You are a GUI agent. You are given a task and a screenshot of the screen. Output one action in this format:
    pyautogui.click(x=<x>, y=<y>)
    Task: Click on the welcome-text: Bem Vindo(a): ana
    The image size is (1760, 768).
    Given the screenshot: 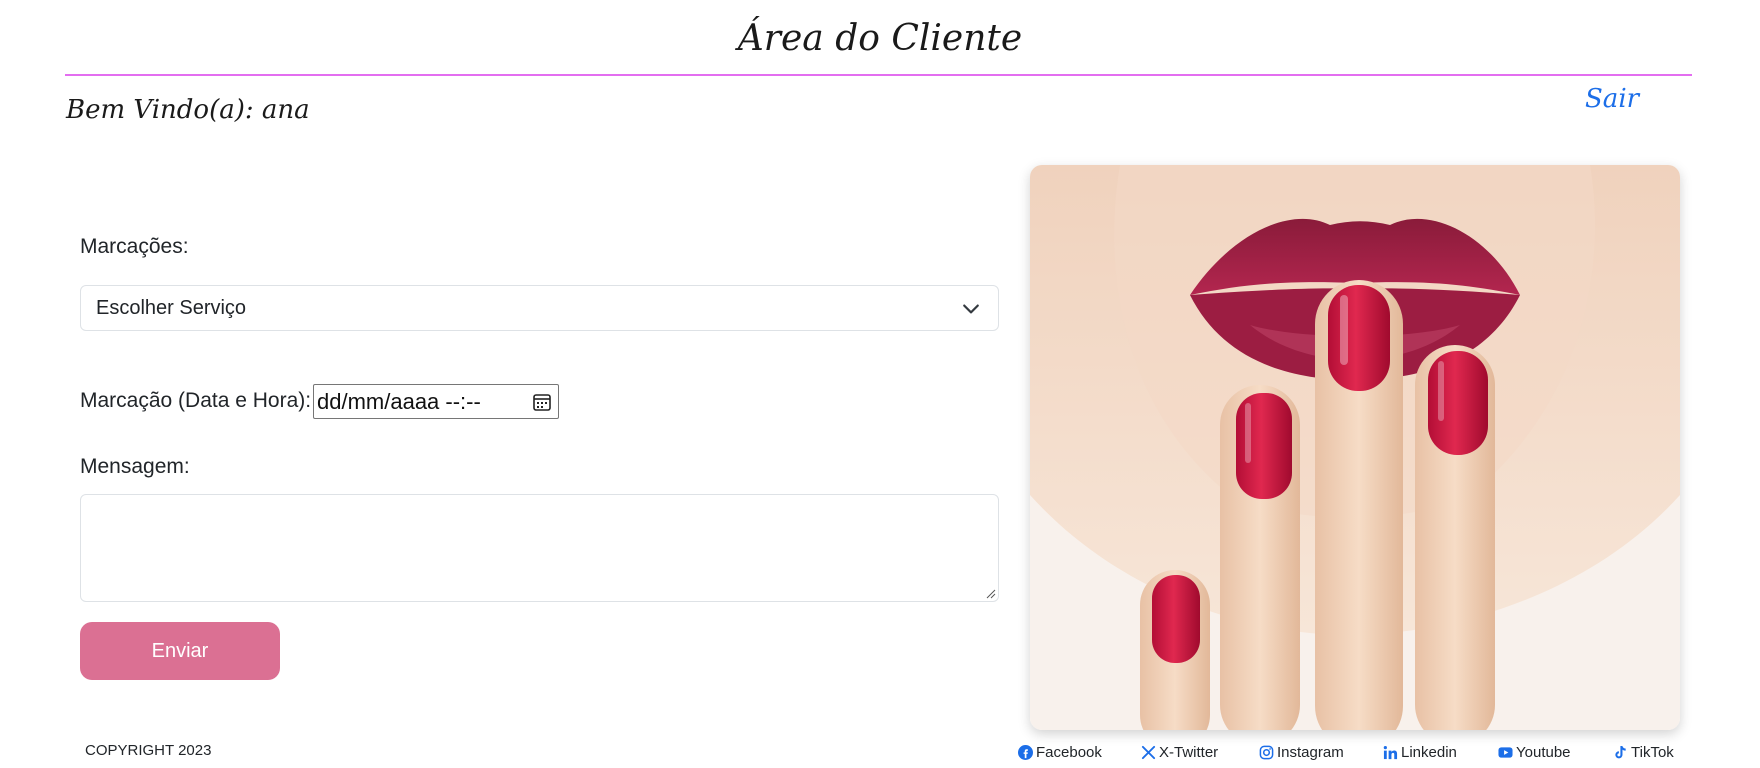 What is the action you would take?
    pyautogui.click(x=188, y=110)
    